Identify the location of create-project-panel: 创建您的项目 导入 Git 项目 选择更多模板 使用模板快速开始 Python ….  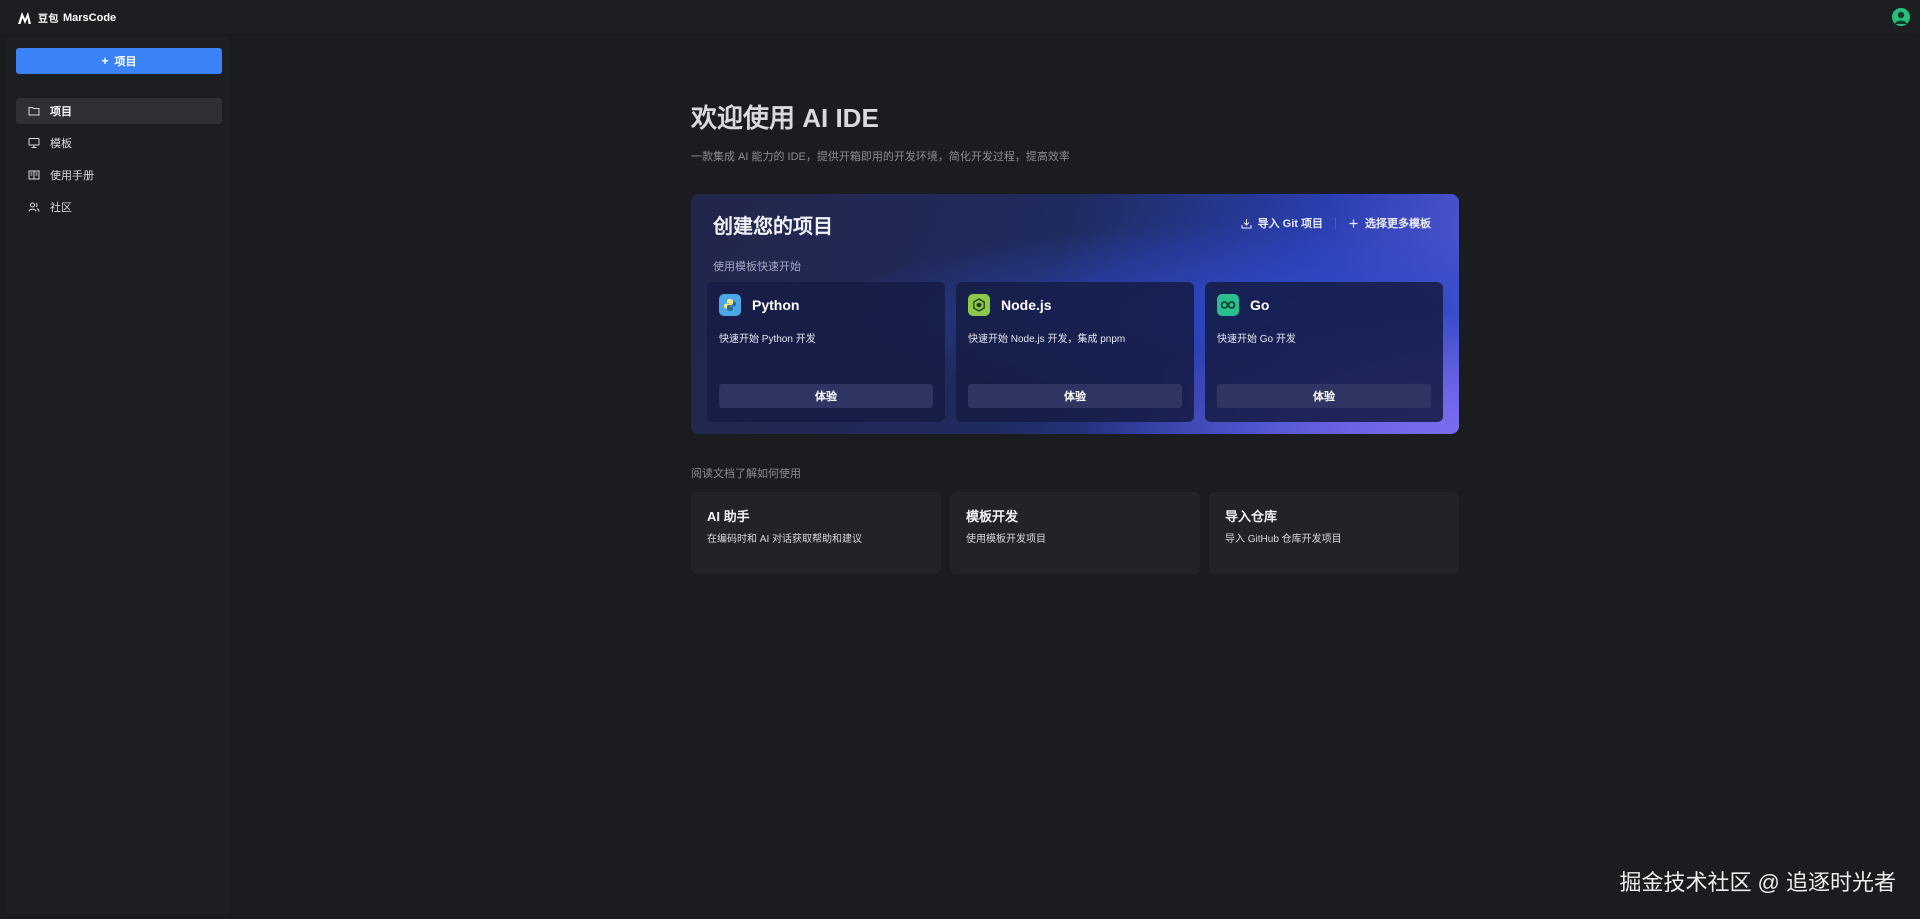
(1075, 314).